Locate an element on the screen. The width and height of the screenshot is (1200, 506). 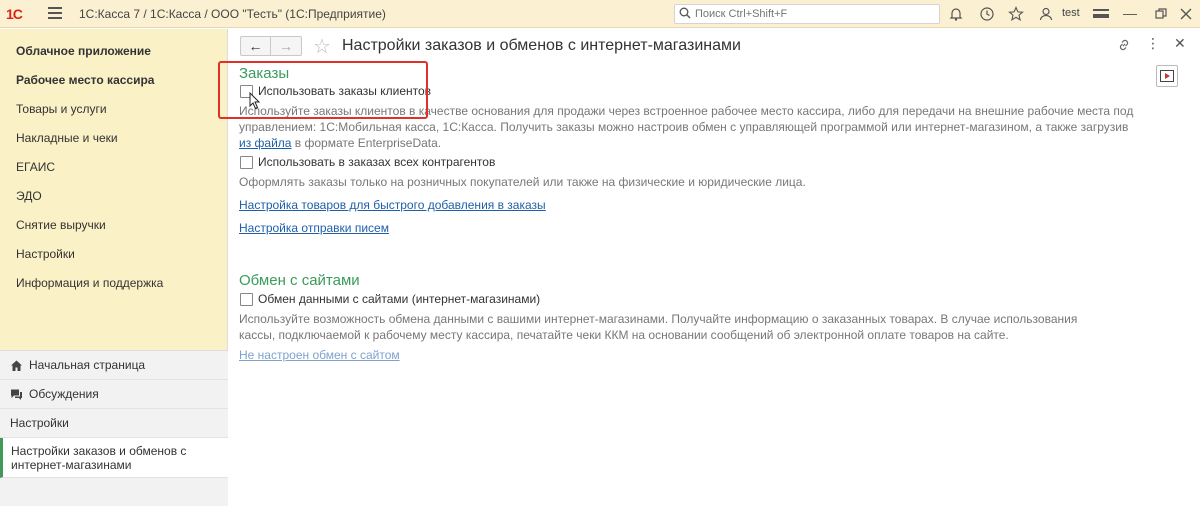
search-input is located at coordinates (815, 14).